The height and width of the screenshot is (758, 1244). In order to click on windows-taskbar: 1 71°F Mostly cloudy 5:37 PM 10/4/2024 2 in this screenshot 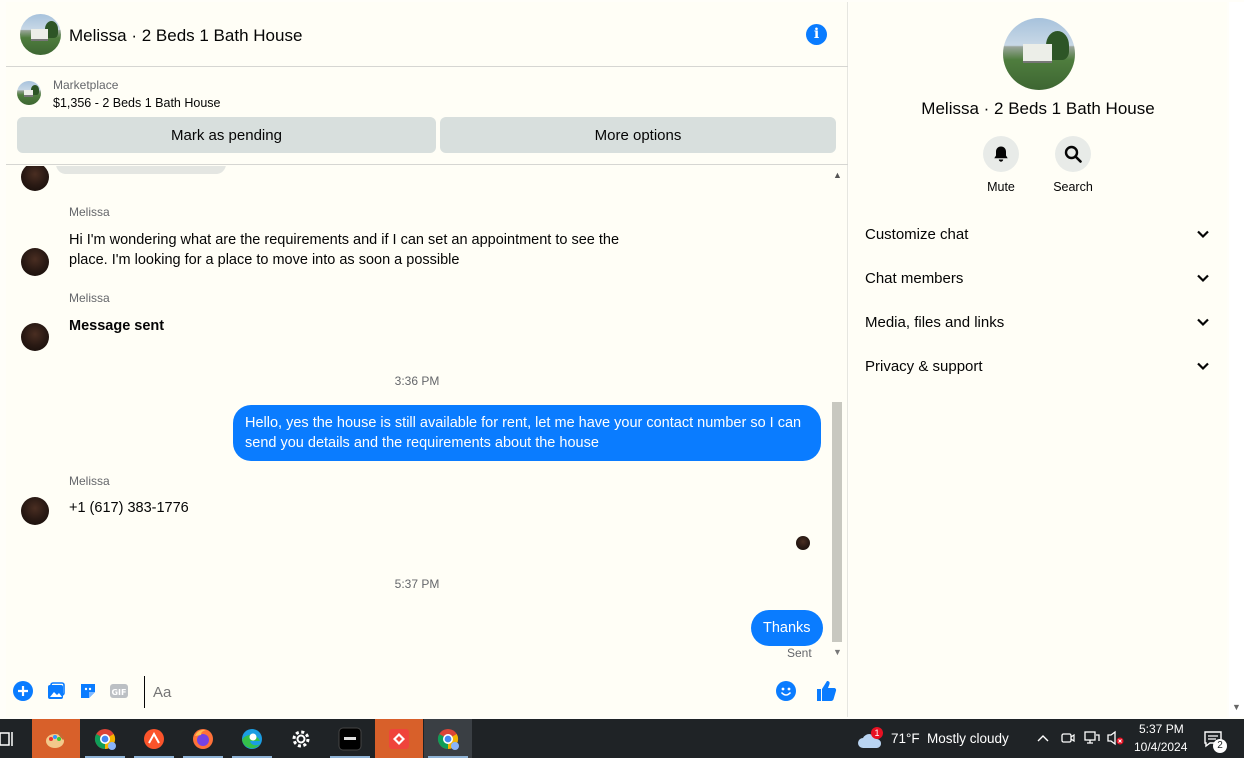, I will do `click(622, 738)`.